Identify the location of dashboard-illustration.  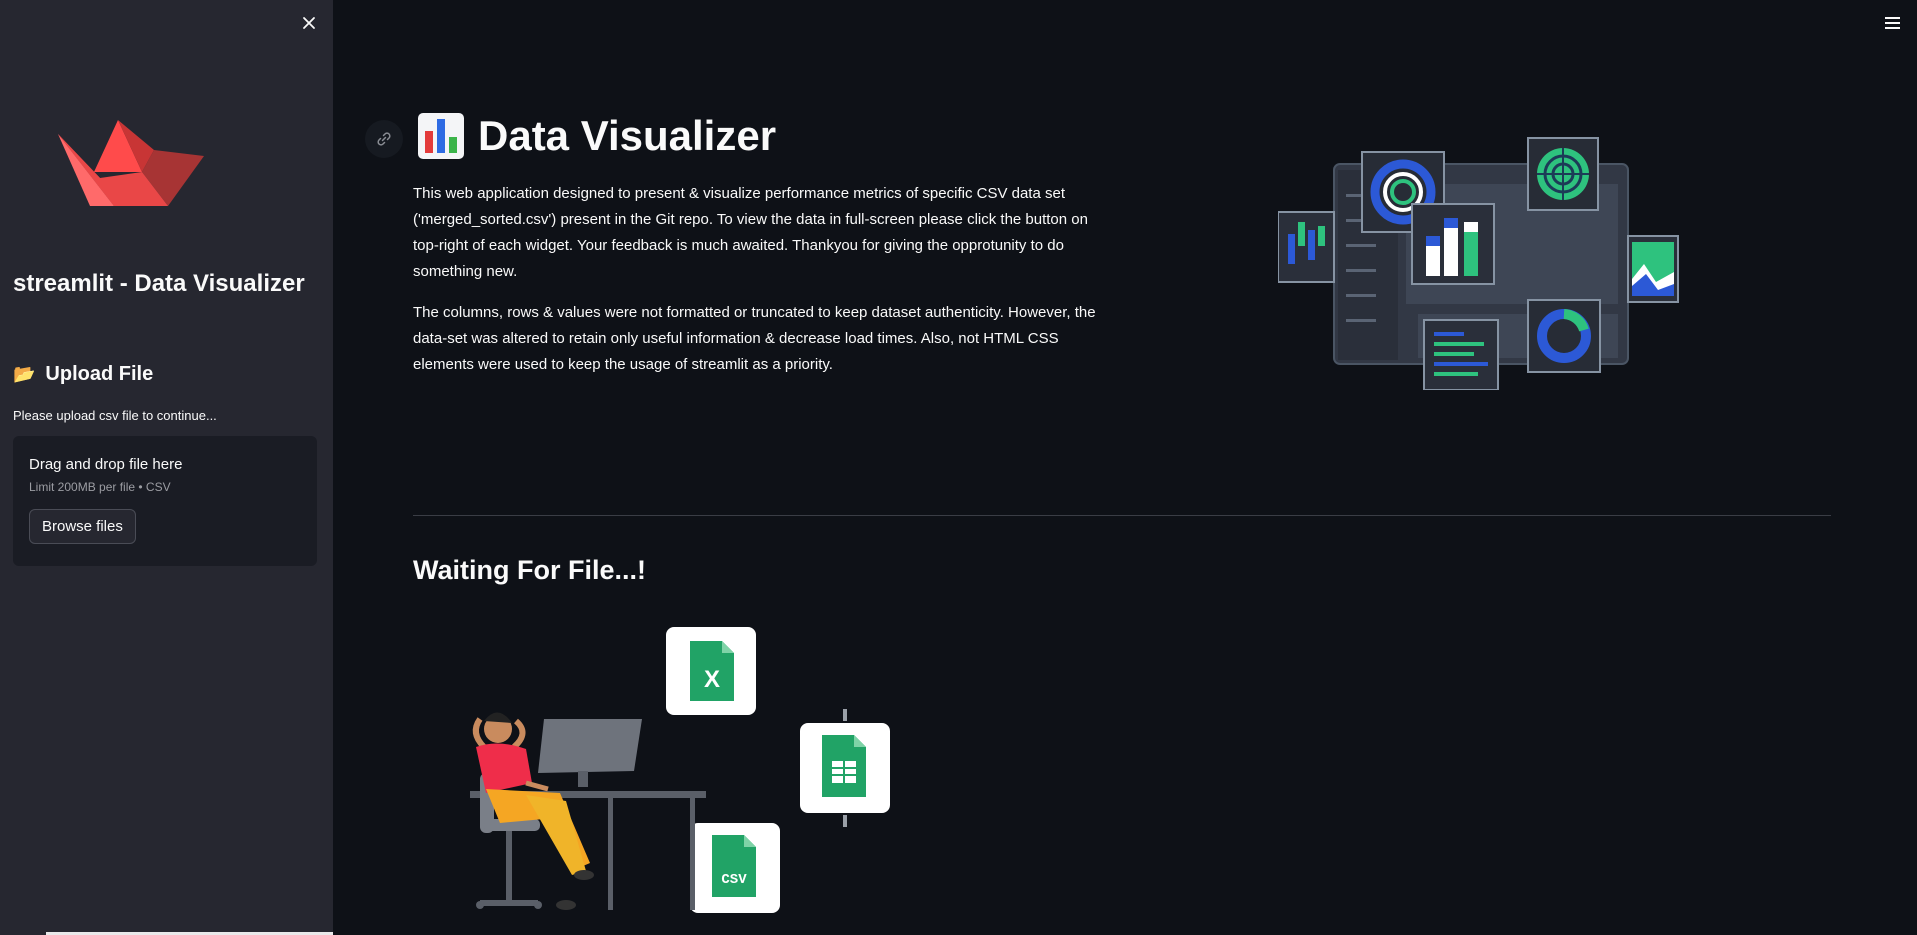
(1478, 263).